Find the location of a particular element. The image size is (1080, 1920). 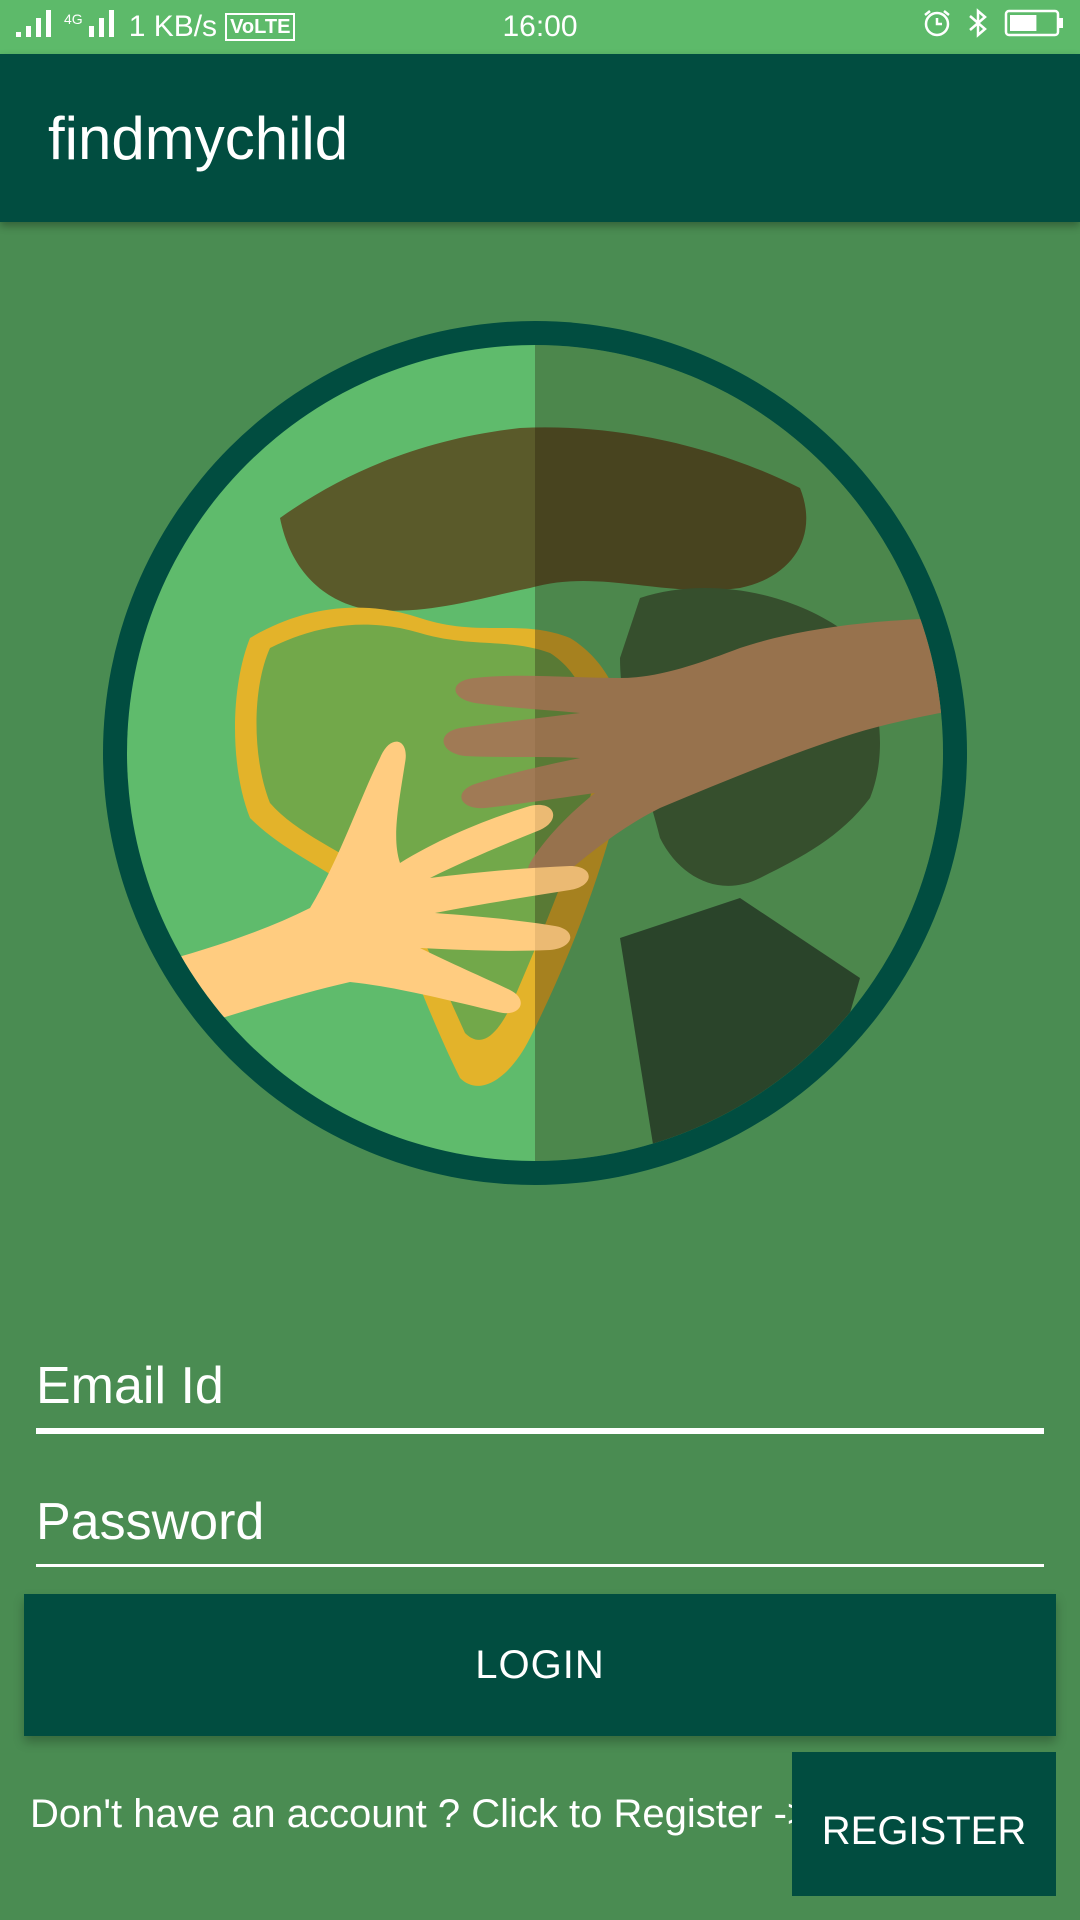

network-speed: 1 KB/s is located at coordinates (173, 26).